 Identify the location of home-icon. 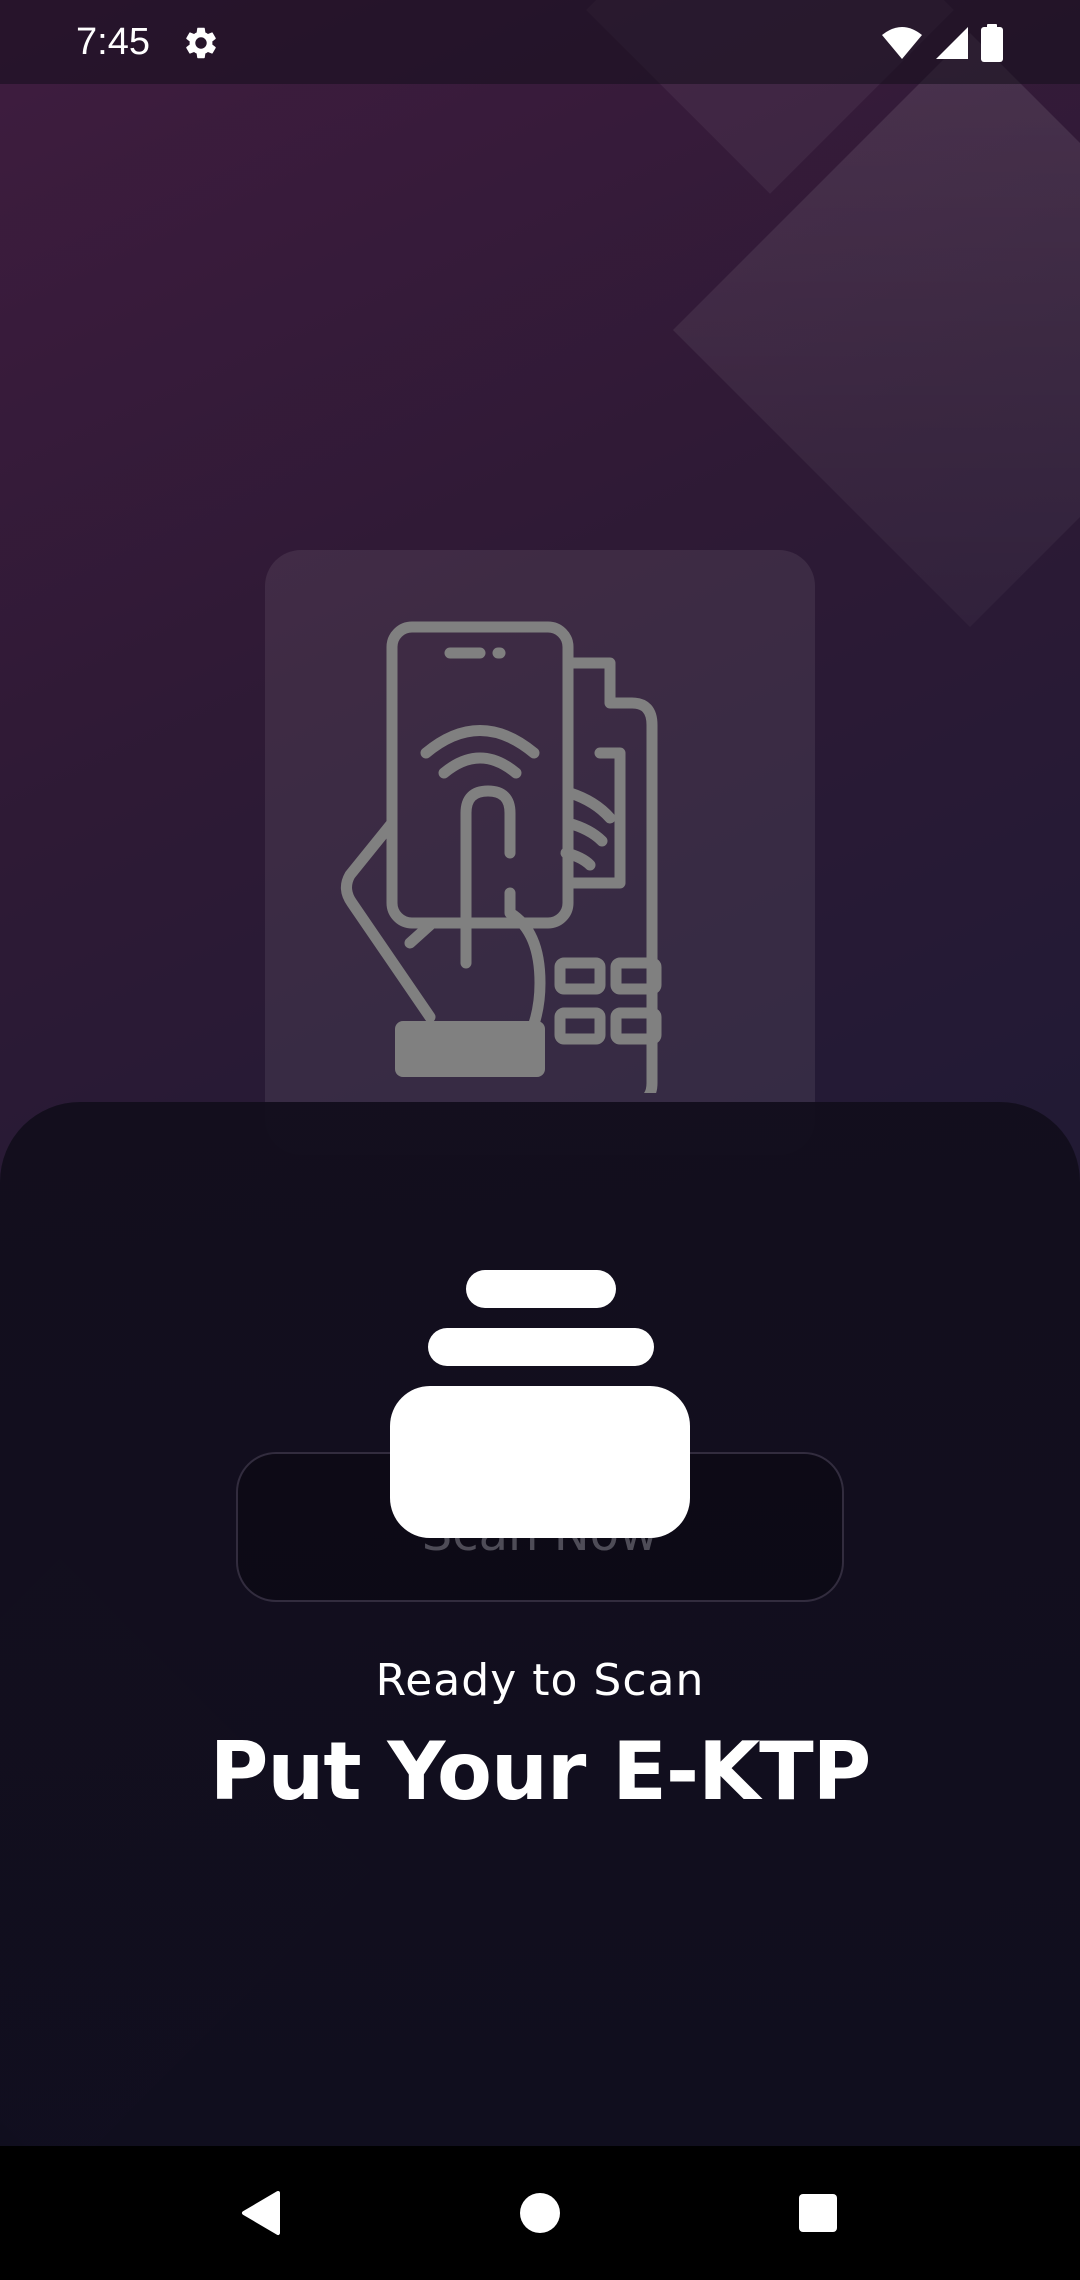
(540, 2213).